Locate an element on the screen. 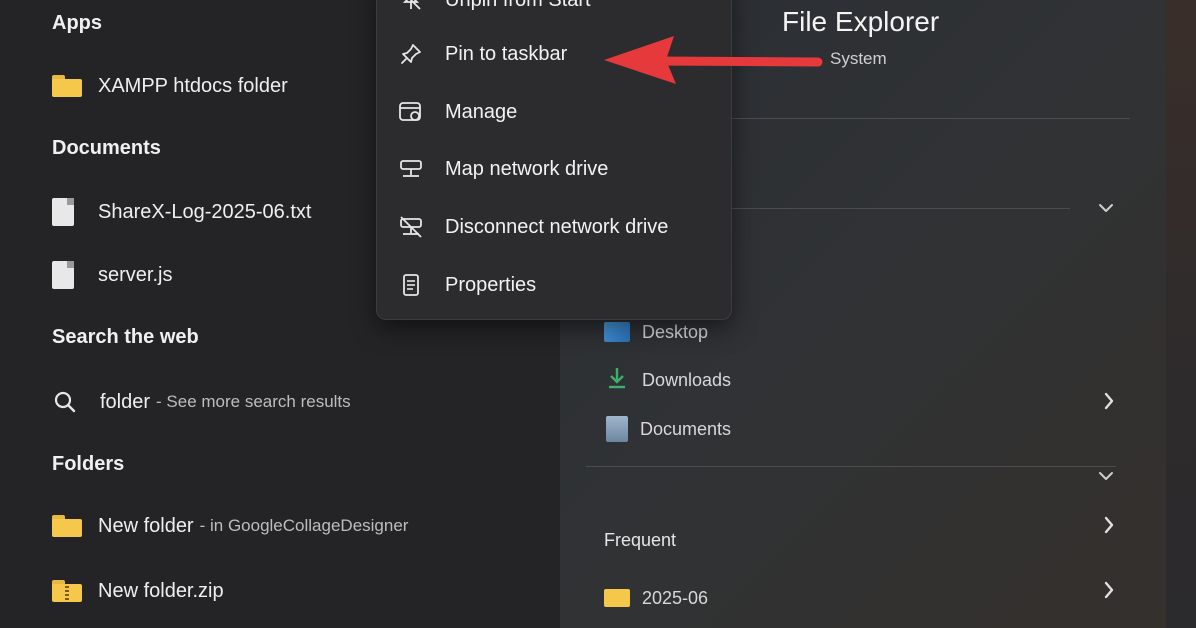 Image resolution: width=1196 pixels, height=628 pixels. download-icon is located at coordinates (617, 380).